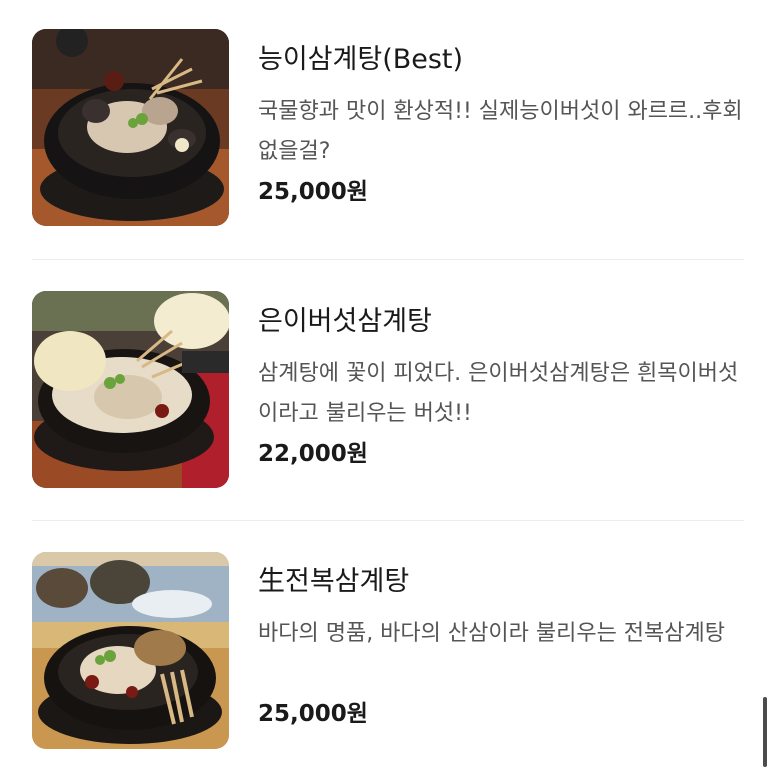 The image size is (773, 782). What do you see at coordinates (313, 454) in the screenshot?
I see `menu-item-price: 22,000원` at bounding box center [313, 454].